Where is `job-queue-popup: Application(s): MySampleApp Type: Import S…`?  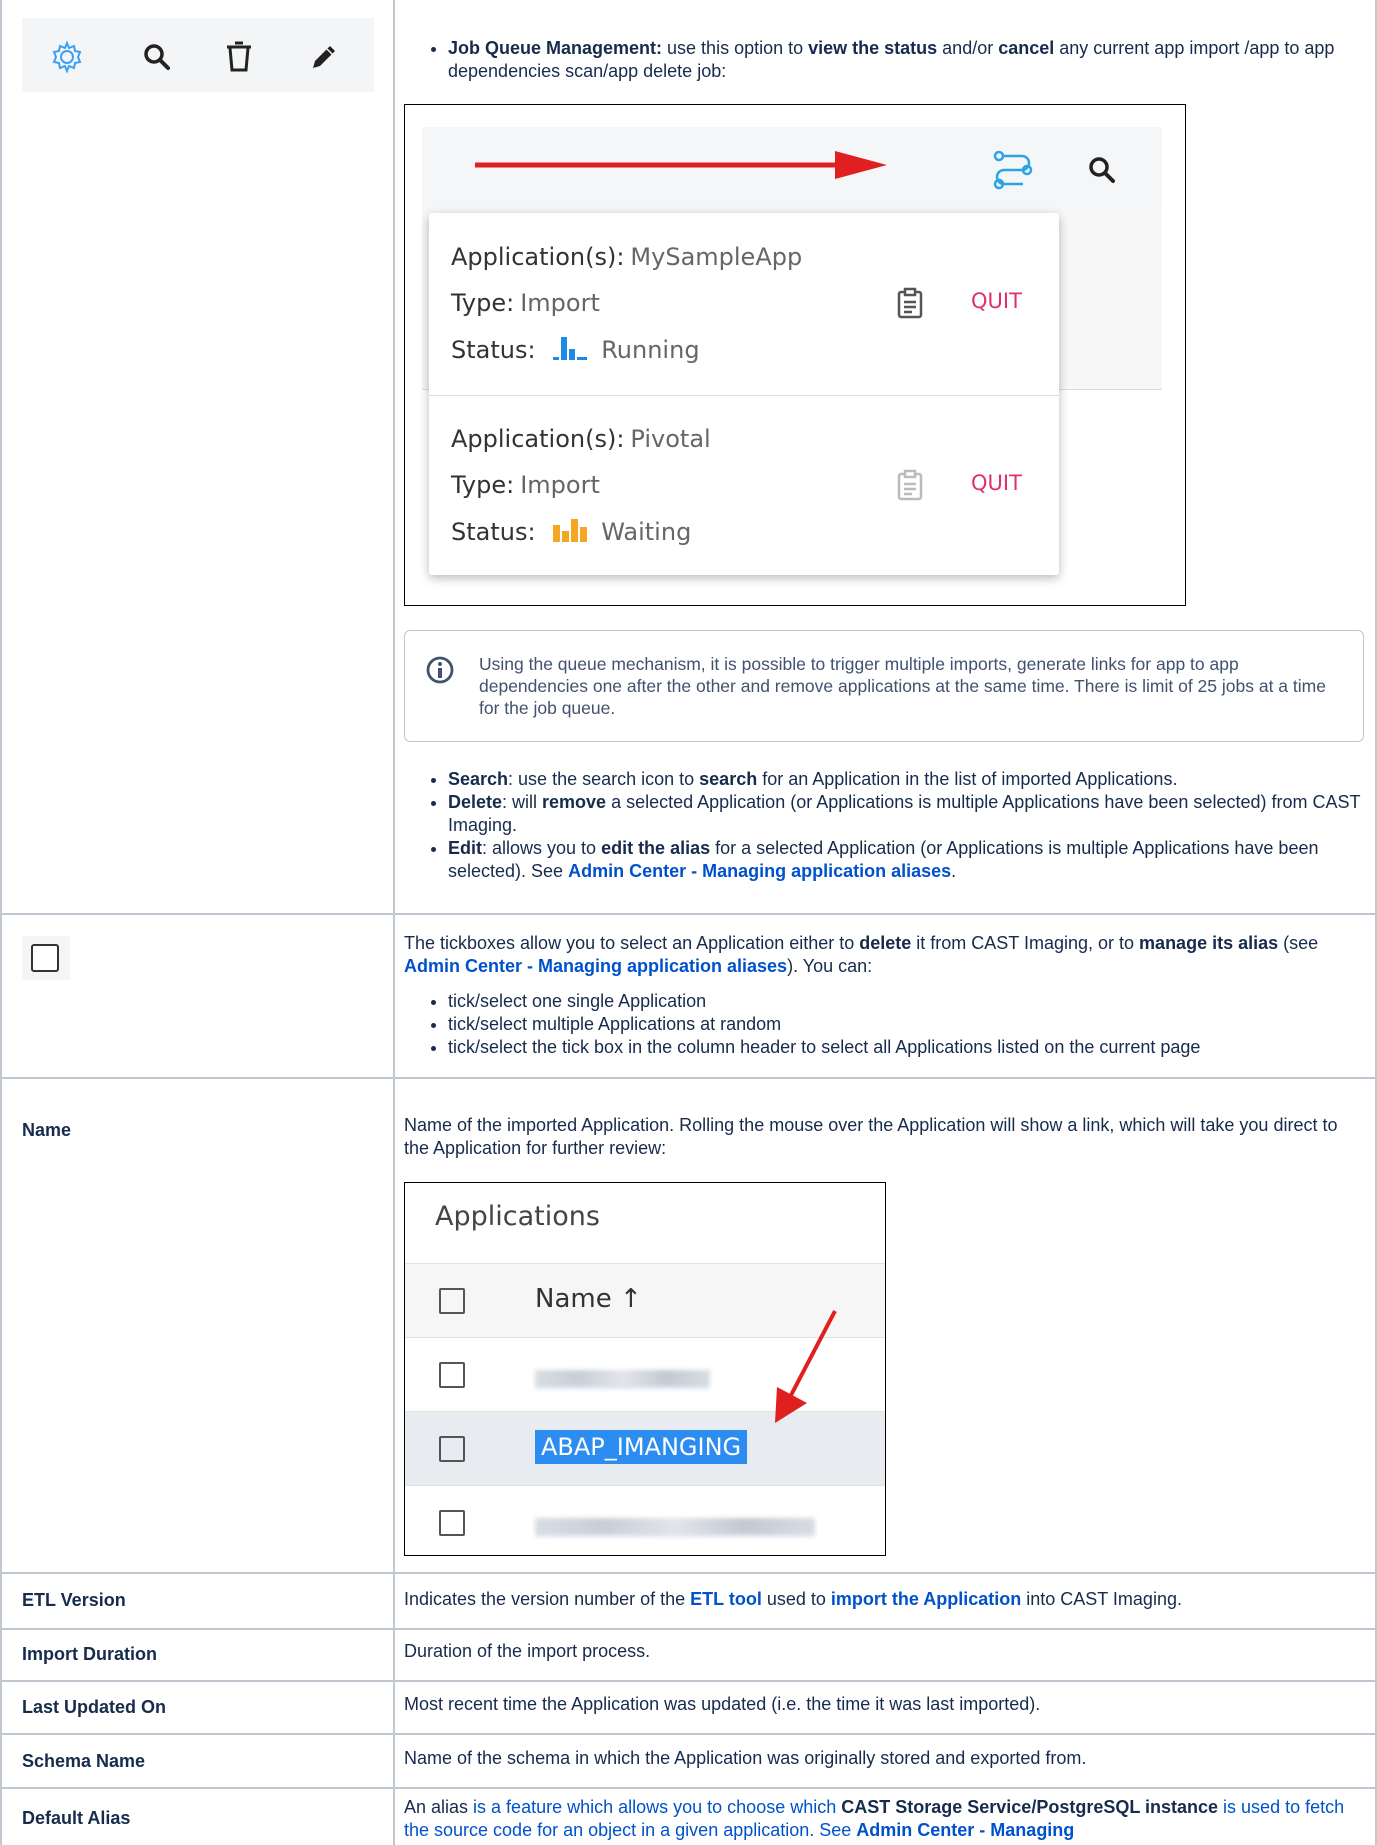 job-queue-popup: Application(s): MySampleApp Type: Import S… is located at coordinates (744, 394).